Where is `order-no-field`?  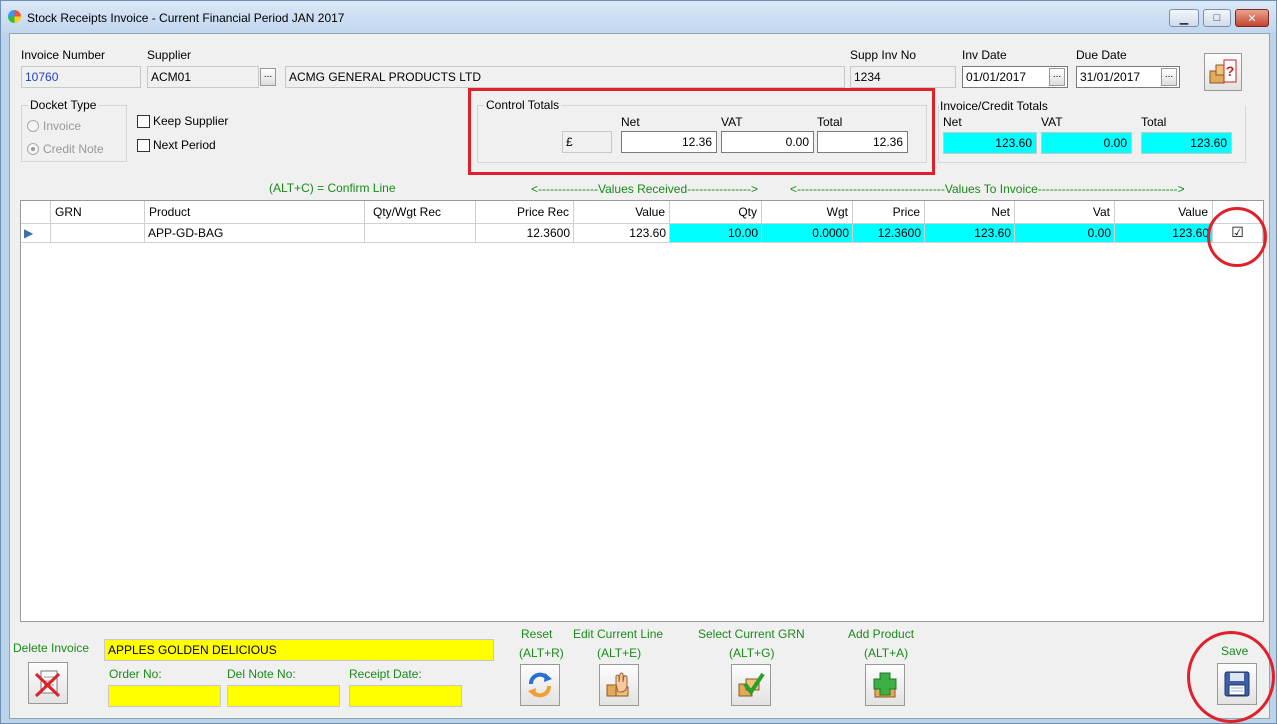
order-no-field is located at coordinates (164, 696).